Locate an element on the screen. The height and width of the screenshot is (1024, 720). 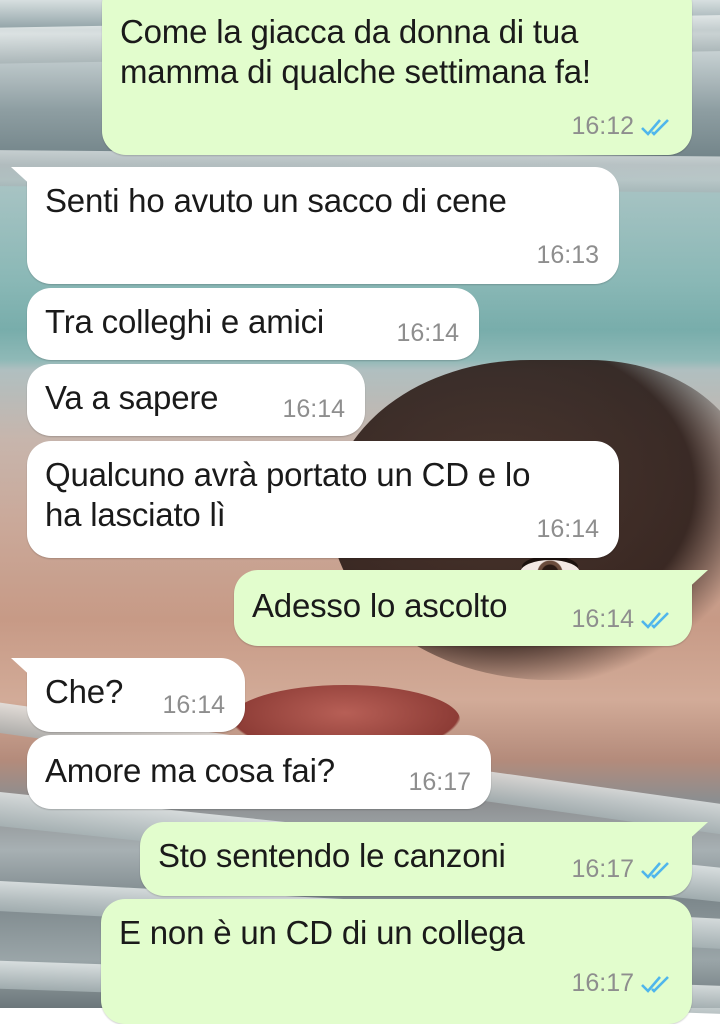
message-bubble-outgoing: Adesso lo ascolto 16:14 is located at coordinates (471, 608).